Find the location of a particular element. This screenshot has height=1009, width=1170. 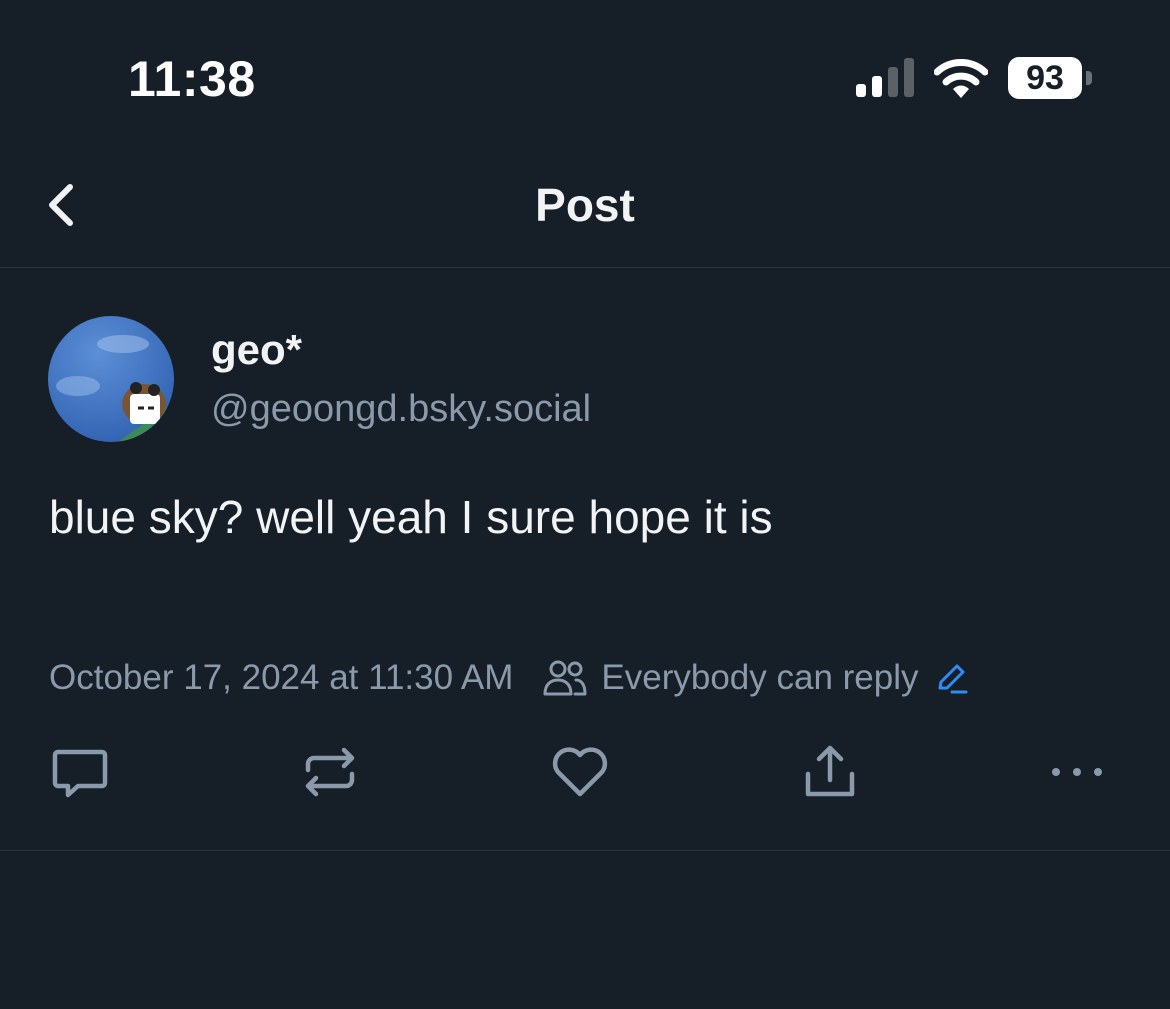

post-actions is located at coordinates (585, 772).